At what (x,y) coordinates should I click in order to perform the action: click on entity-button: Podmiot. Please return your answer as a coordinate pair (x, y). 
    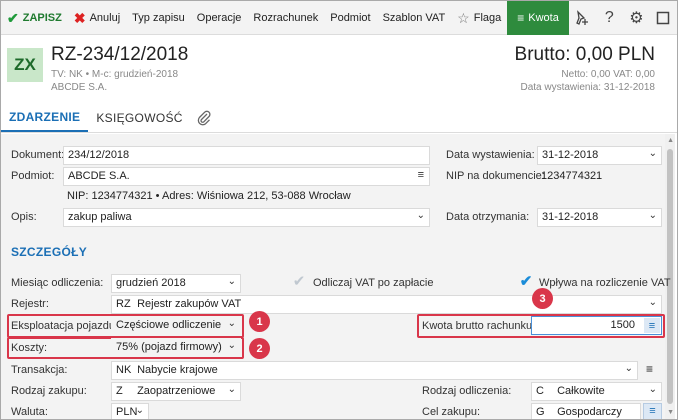
    Looking at the image, I should click on (350, 18).